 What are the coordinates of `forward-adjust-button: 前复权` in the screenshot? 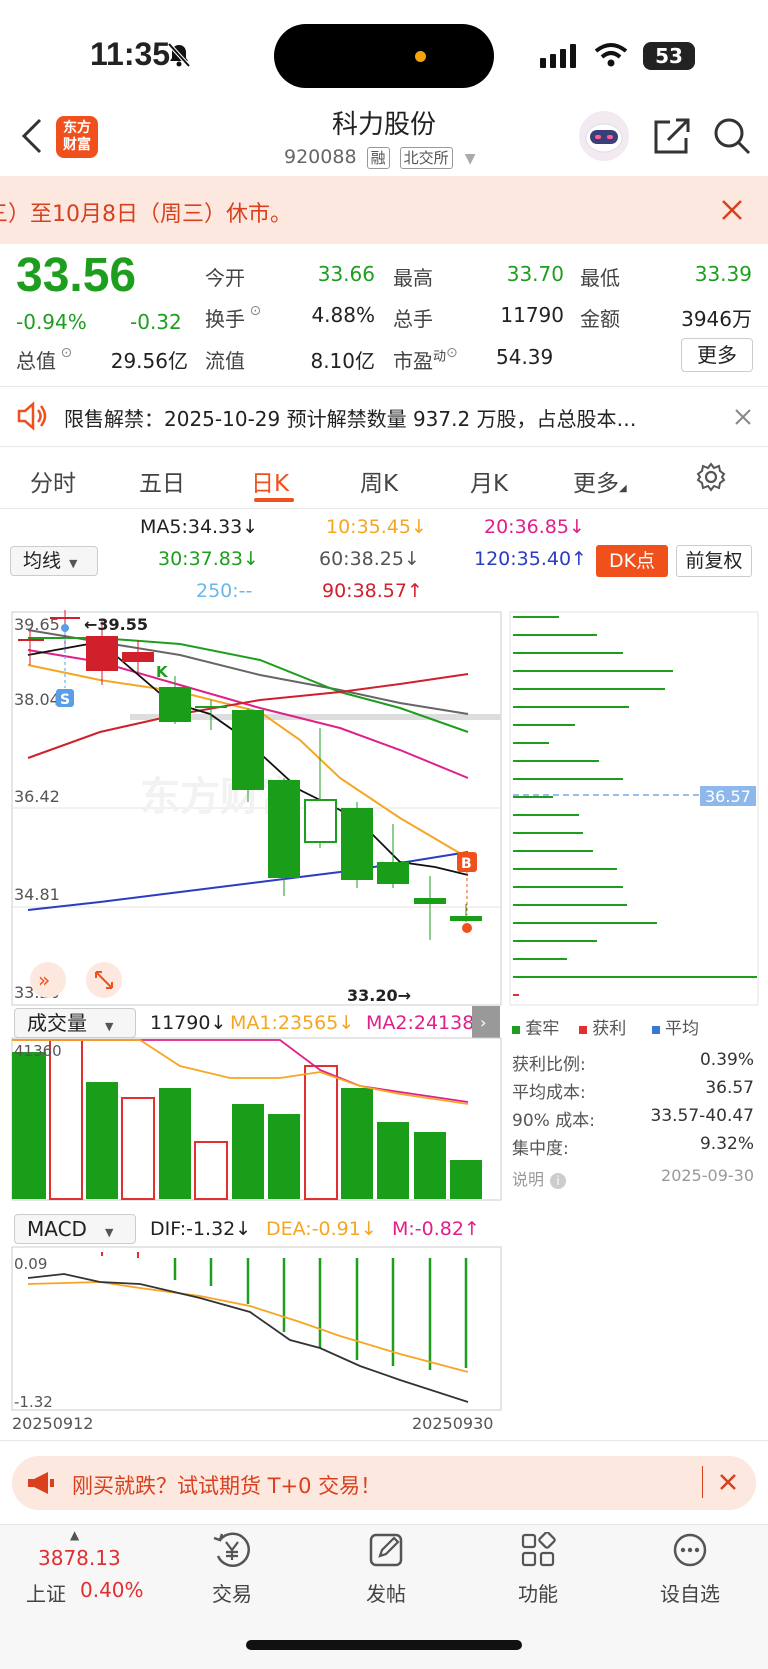 It's located at (714, 561).